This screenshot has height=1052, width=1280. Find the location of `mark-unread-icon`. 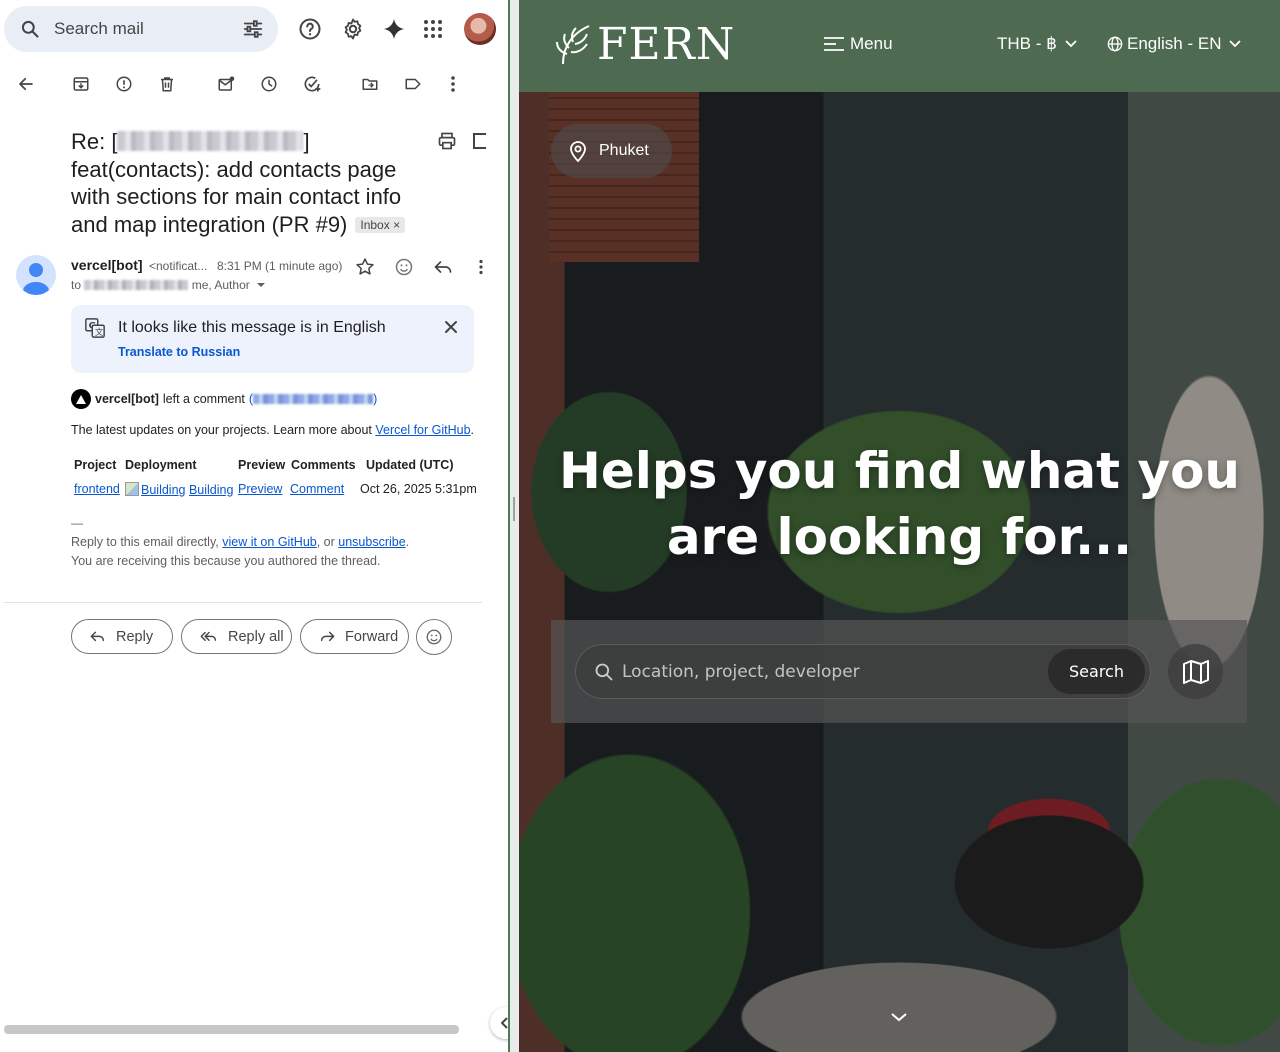

mark-unread-icon is located at coordinates (226, 84).